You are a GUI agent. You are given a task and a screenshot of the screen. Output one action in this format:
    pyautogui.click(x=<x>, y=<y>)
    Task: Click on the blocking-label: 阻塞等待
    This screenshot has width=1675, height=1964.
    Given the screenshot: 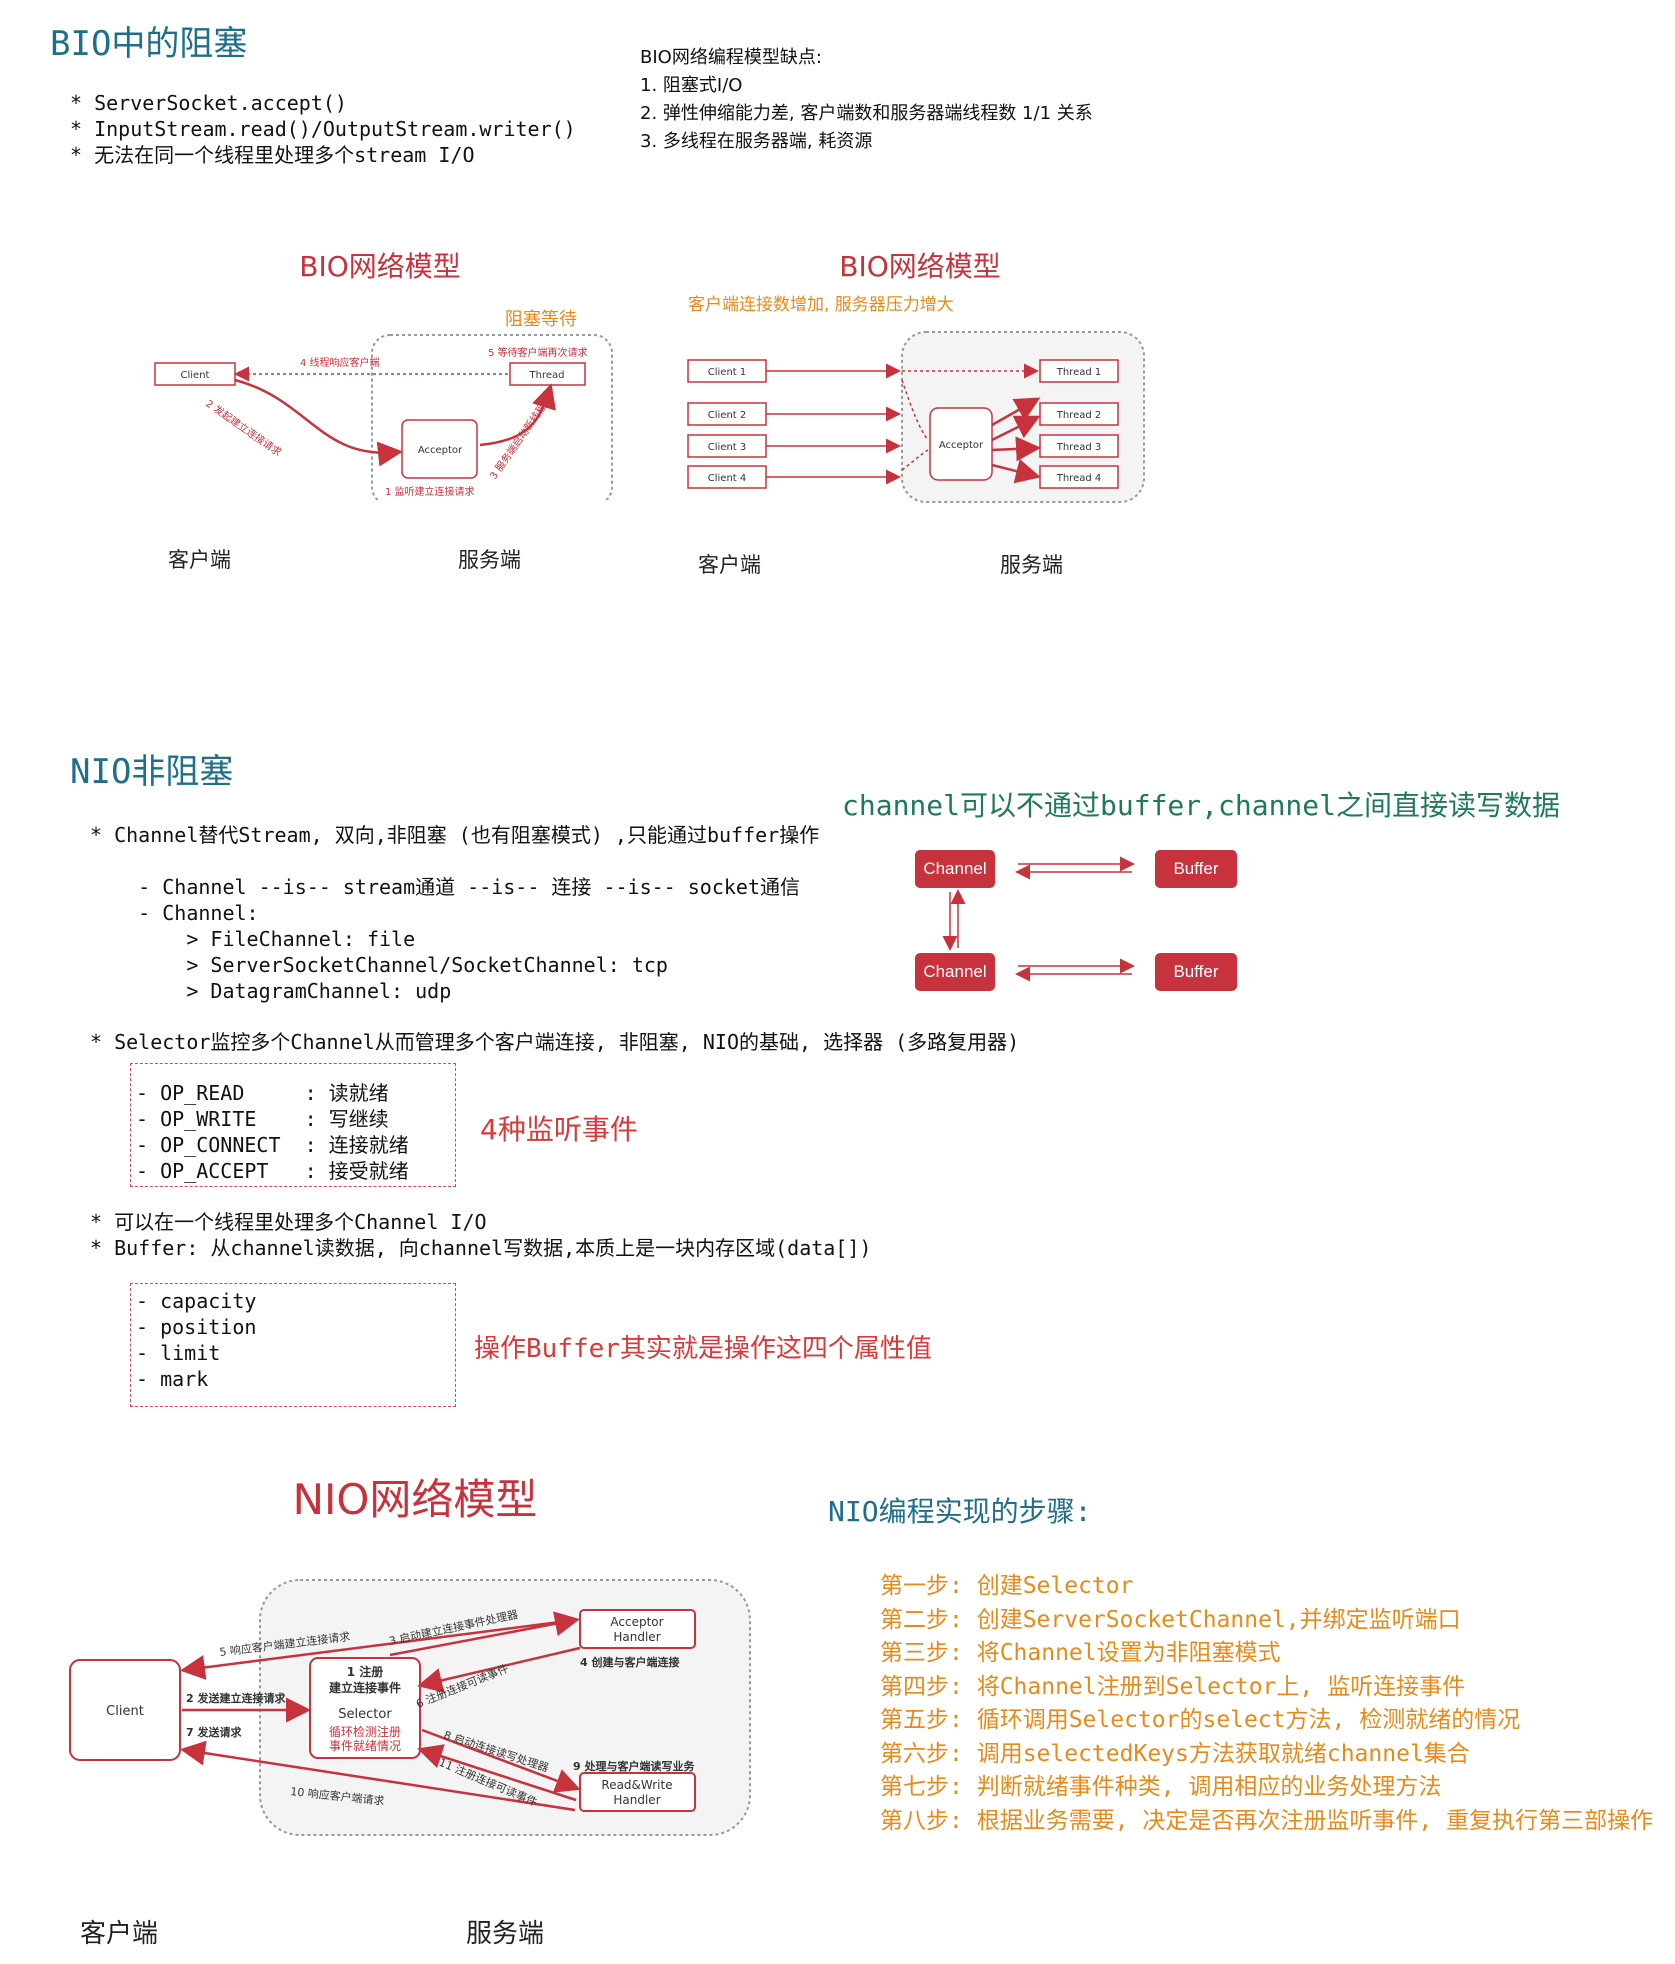 What is the action you would take?
    pyautogui.click(x=541, y=319)
    